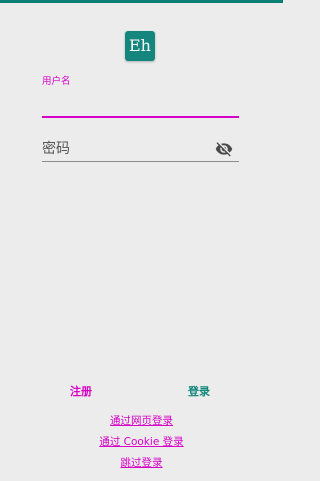 The image size is (320, 481). What do you see at coordinates (81, 392) in the screenshot?
I see `register-button: 注册` at bounding box center [81, 392].